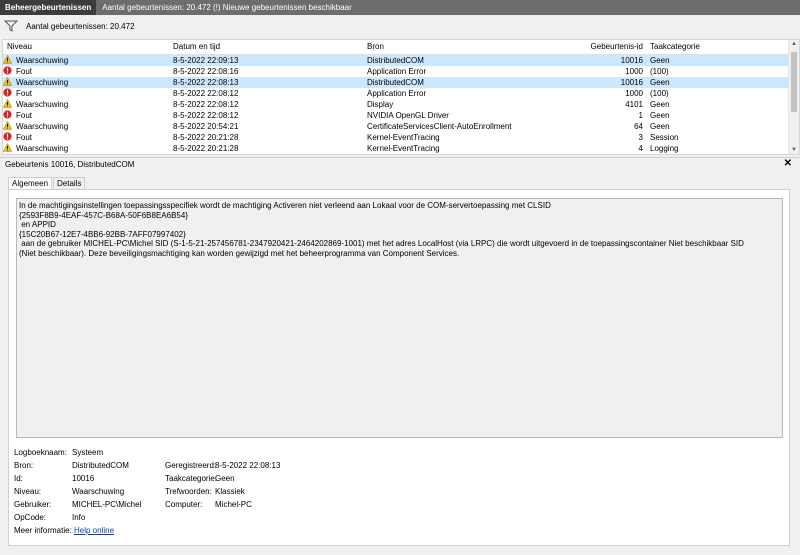  What do you see at coordinates (248, 465) in the screenshot?
I see `recorded-value: 8-5-2022 22:08:13` at bounding box center [248, 465].